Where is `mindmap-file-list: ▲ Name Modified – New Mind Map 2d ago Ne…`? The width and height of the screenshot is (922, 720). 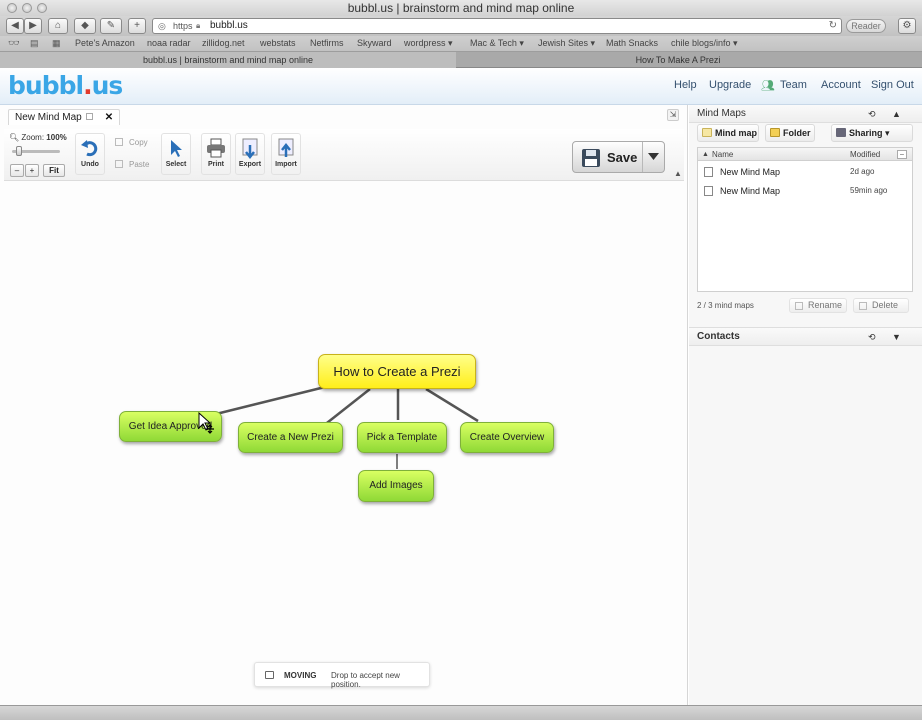
mindmap-file-list: ▲ Name Modified – New Mind Map 2d ago Ne… is located at coordinates (805, 219).